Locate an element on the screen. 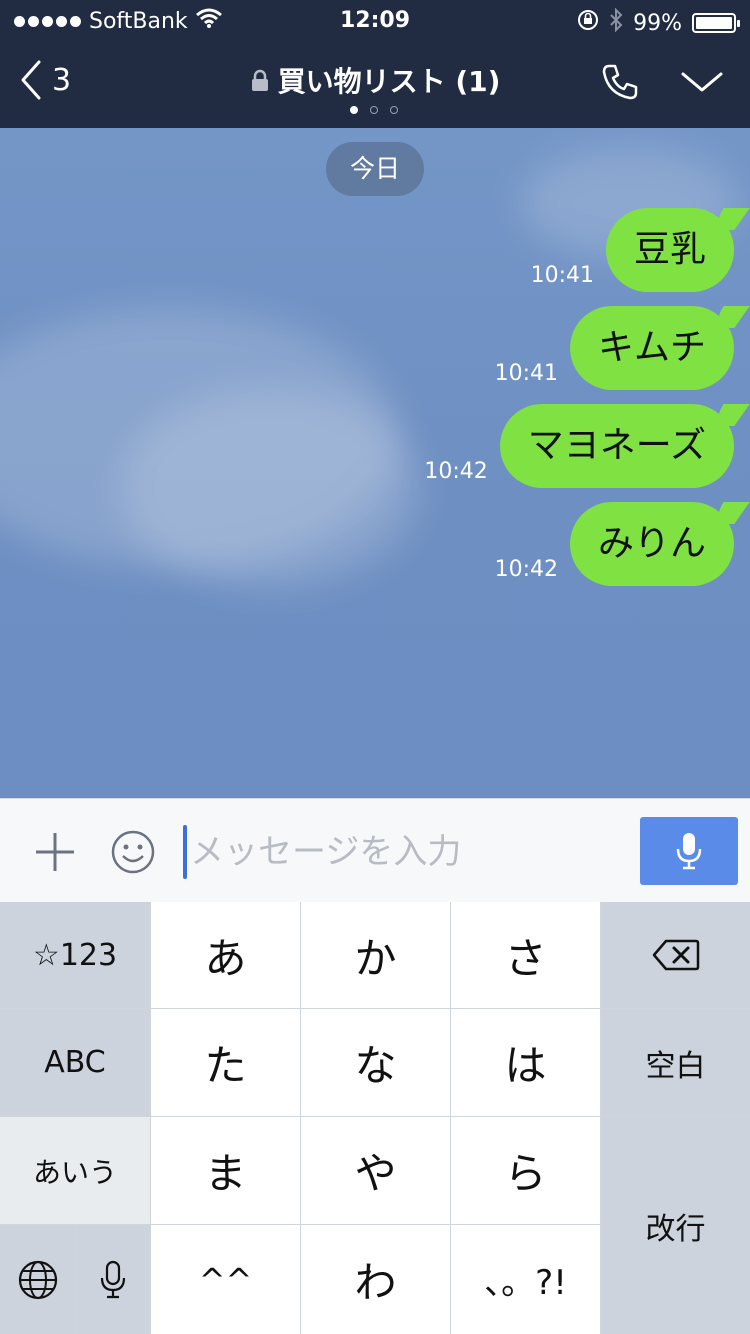 This screenshot has height=1334, width=750. call-button is located at coordinates (620, 84).